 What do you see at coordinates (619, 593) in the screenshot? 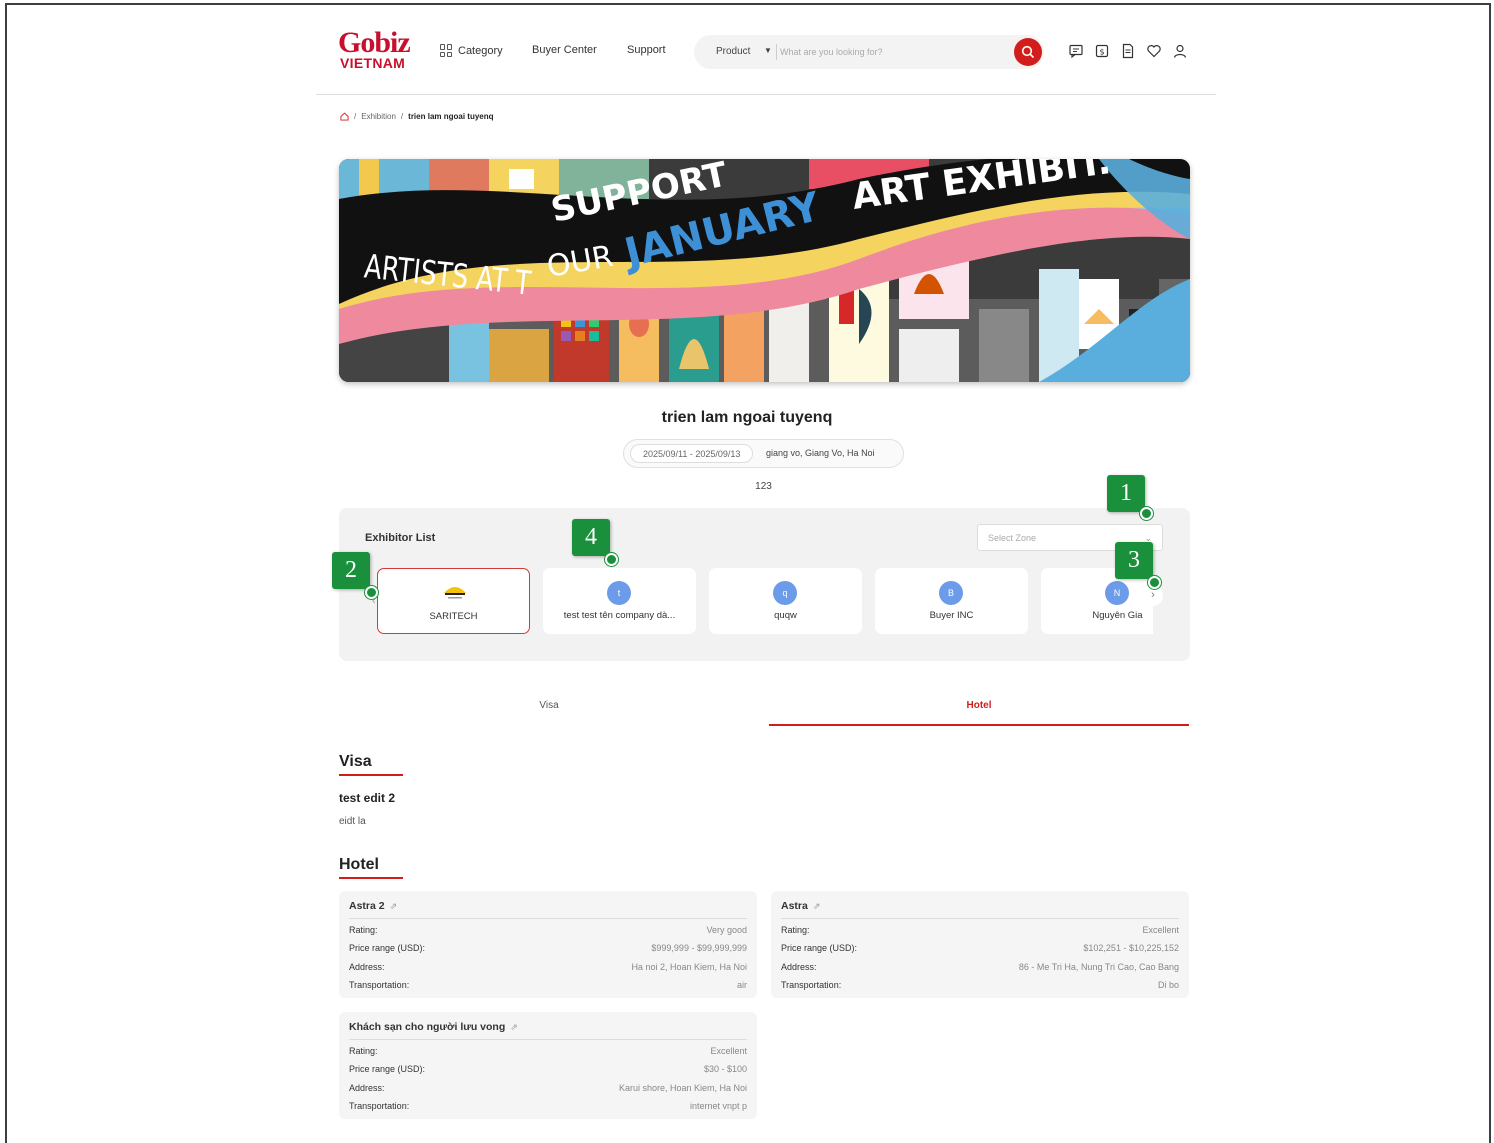
I see `exhibitor-avatar: t` at bounding box center [619, 593].